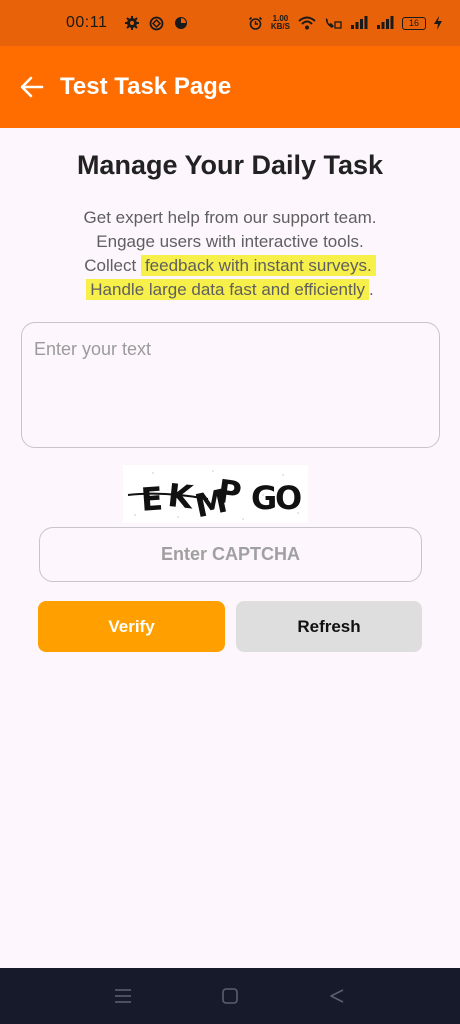 The image size is (460, 1024). I want to click on status-left-icons, so click(156, 23).